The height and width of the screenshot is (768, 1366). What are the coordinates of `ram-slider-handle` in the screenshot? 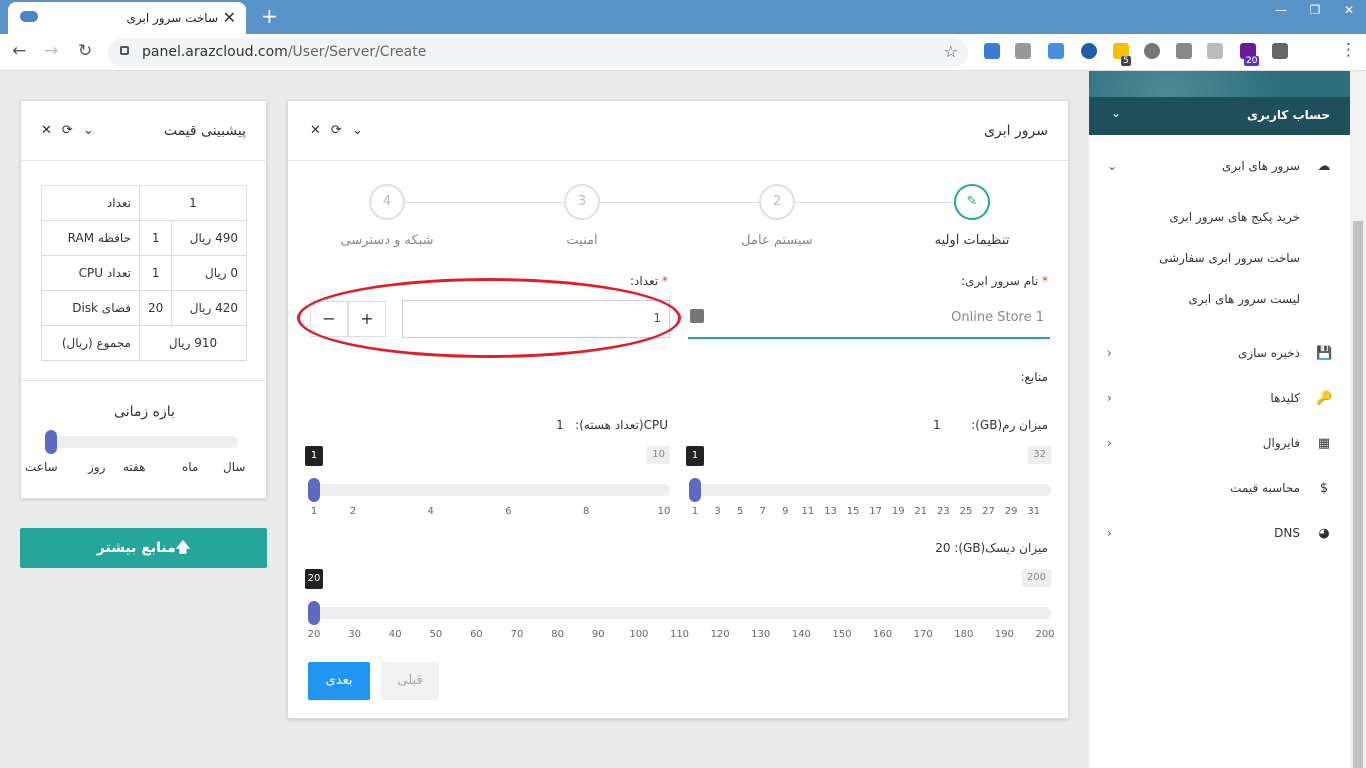 It's located at (695, 490).